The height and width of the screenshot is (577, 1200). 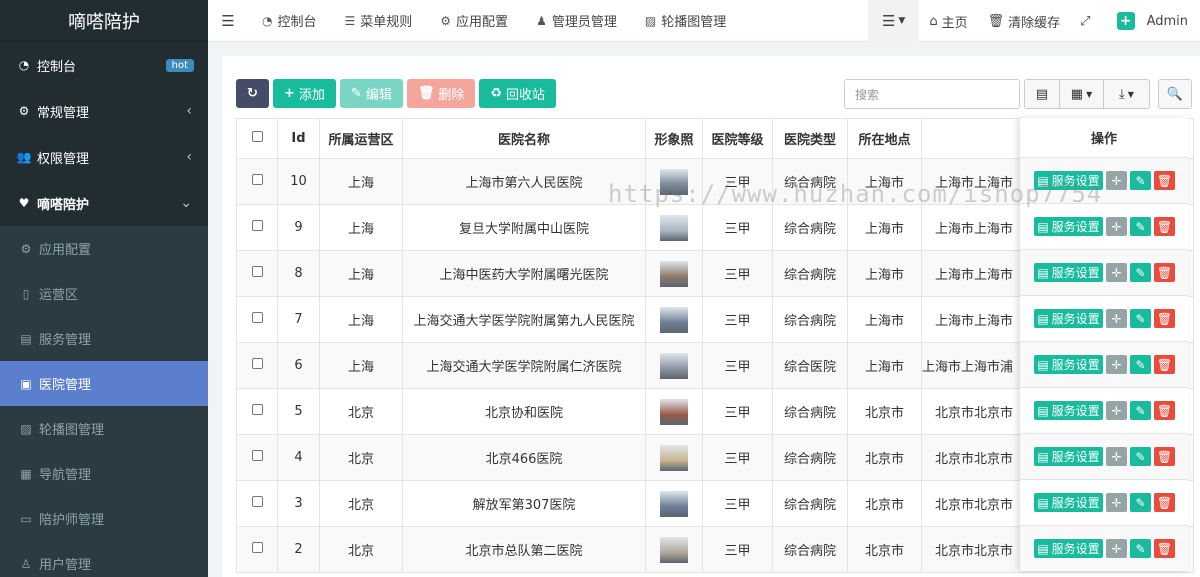 What do you see at coordinates (104, 383) in the screenshot?
I see `sidebar-item-hospital: ▣ 医院管理` at bounding box center [104, 383].